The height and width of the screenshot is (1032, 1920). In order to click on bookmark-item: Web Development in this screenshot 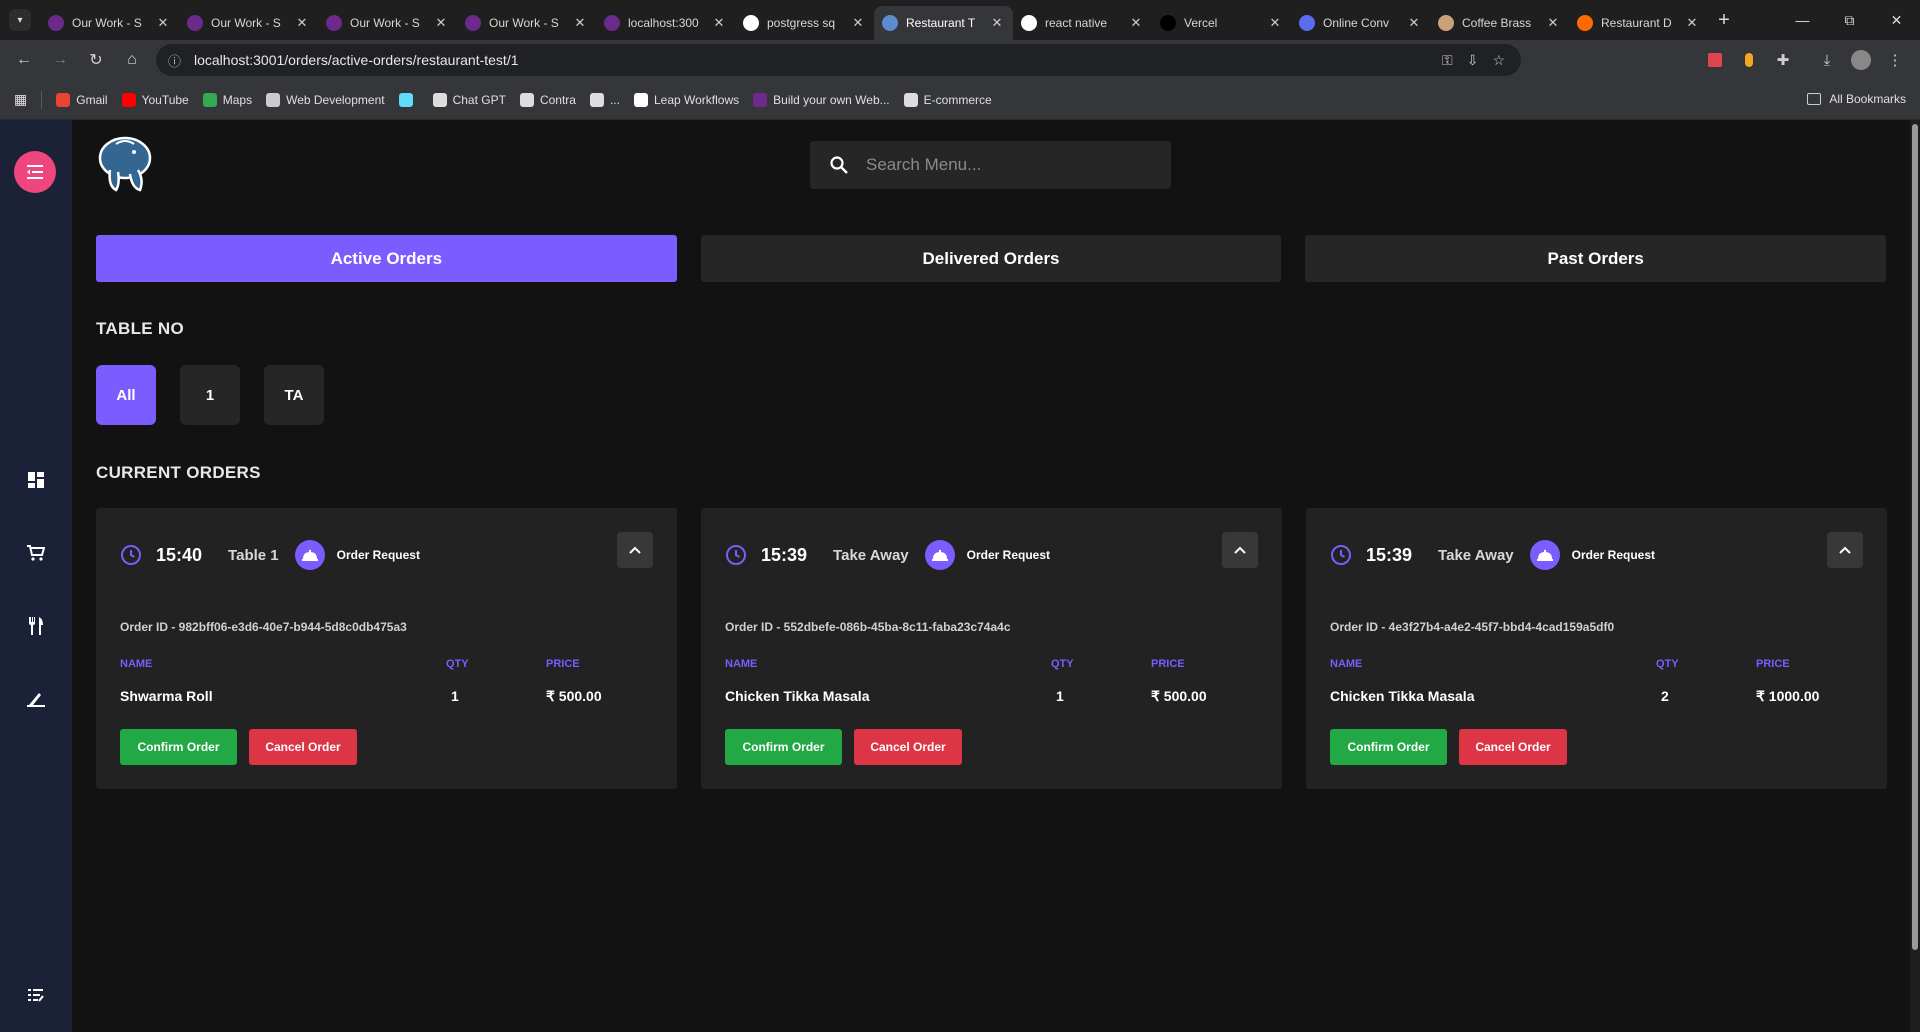, I will do `click(325, 99)`.